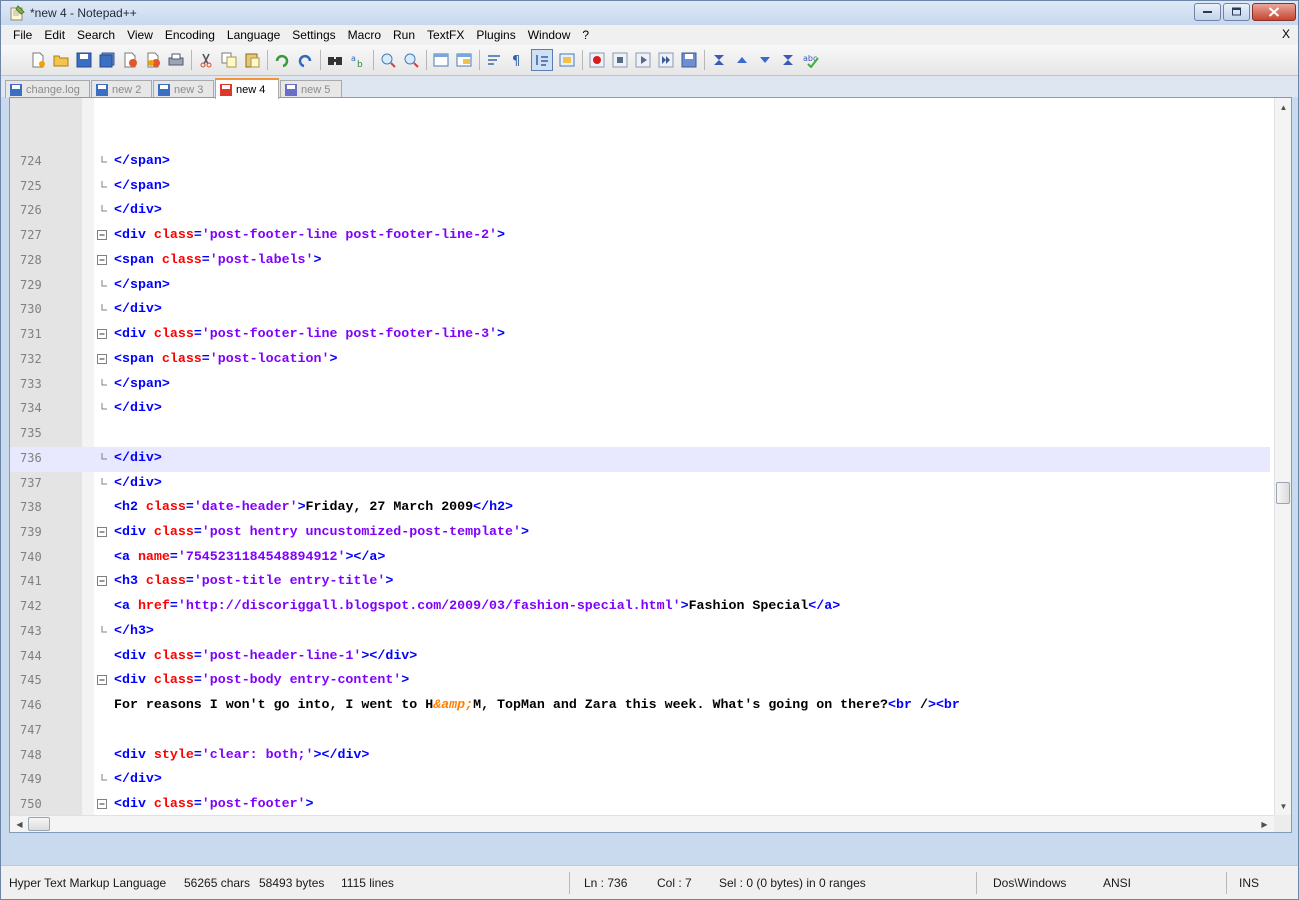  Describe the element at coordinates (765, 60) in the screenshot. I see `next-icon` at that location.